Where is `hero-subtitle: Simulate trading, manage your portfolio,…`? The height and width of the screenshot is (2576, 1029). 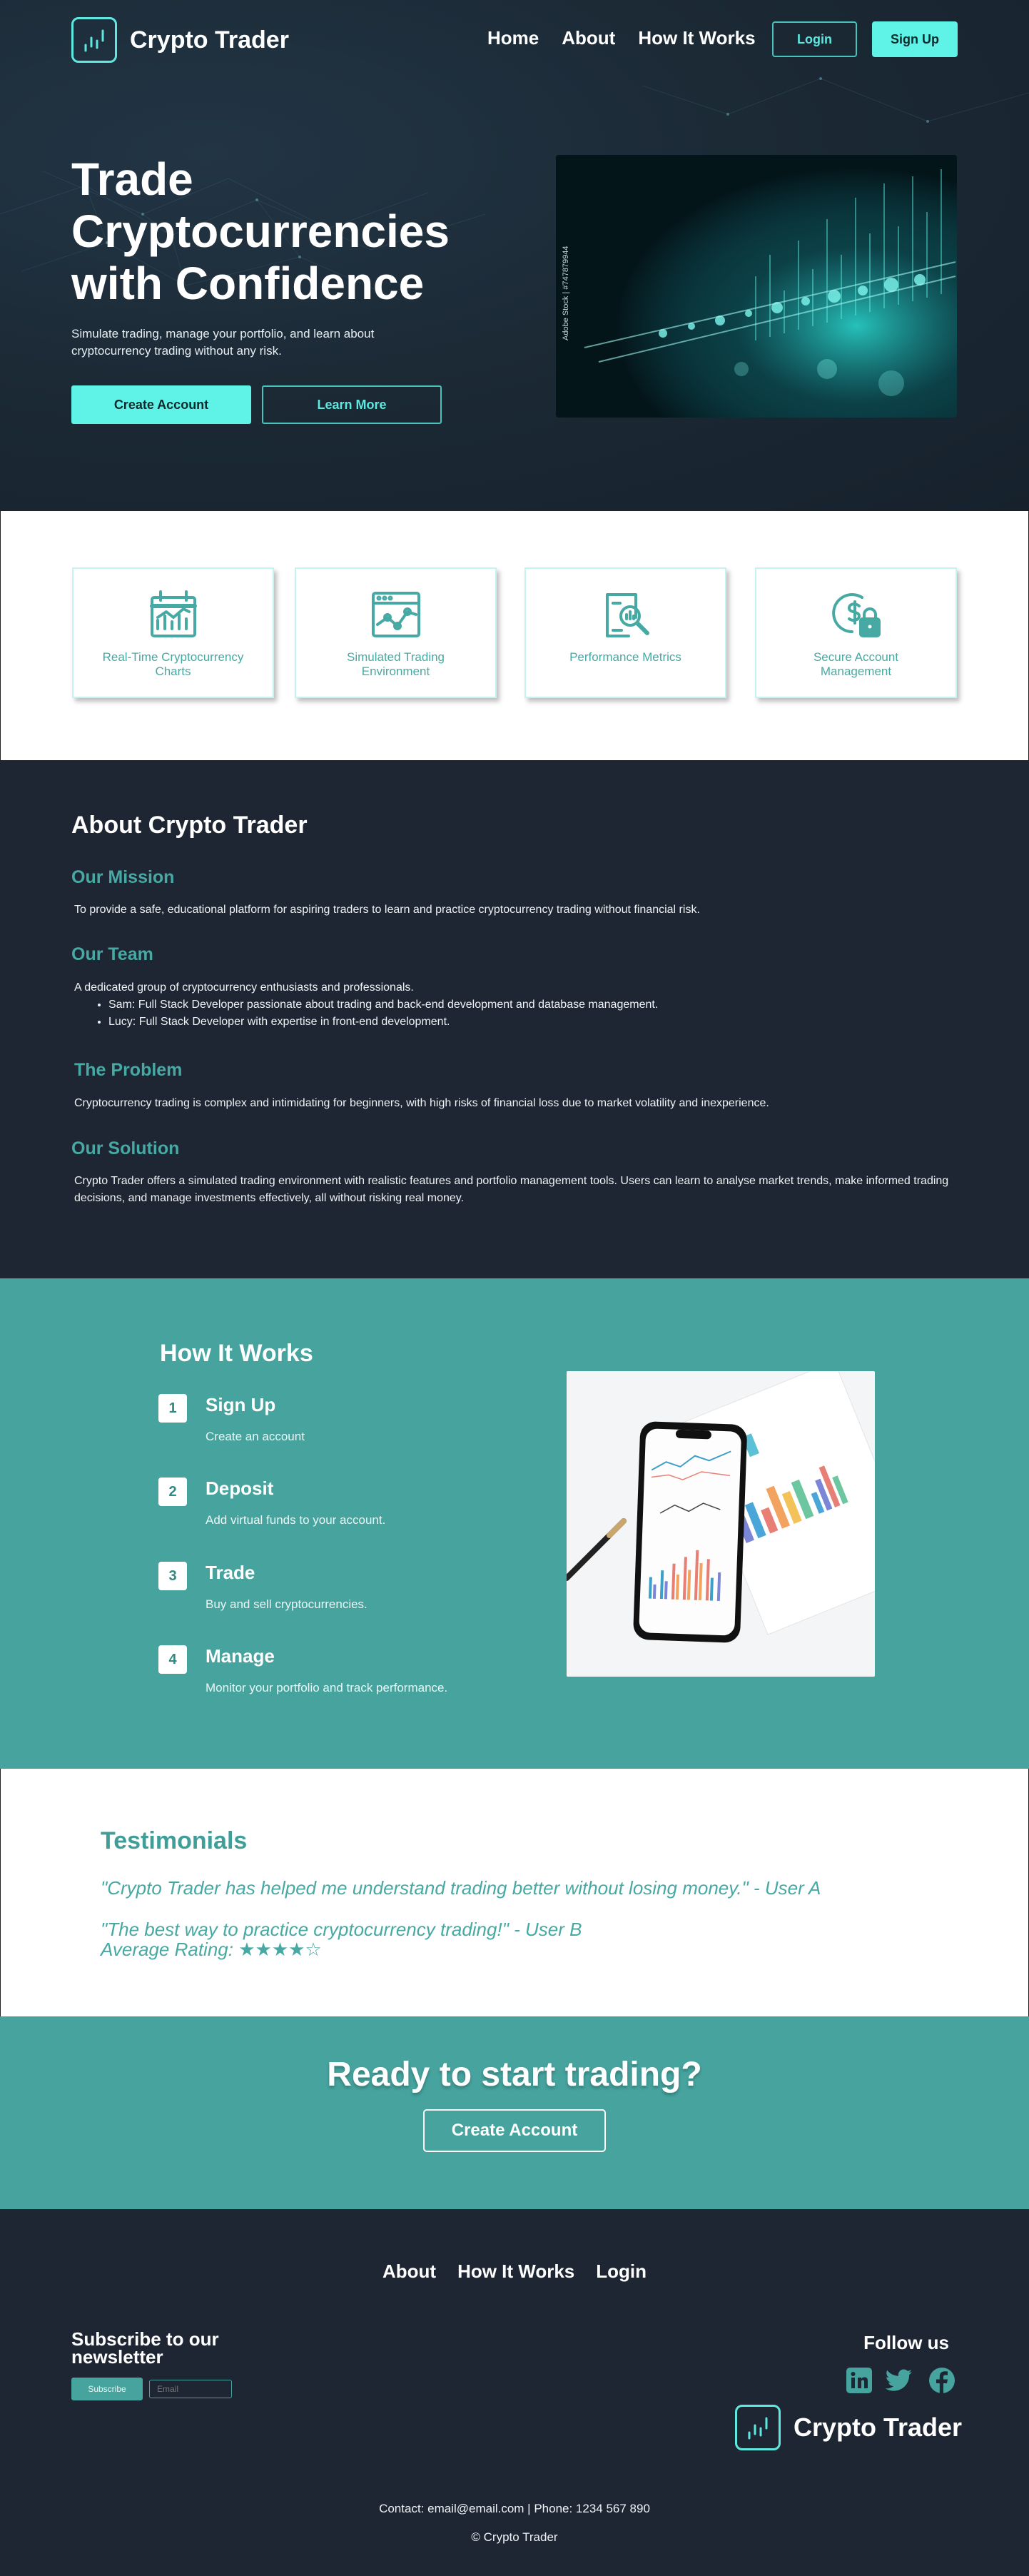
hero-subtitle: Simulate trading, manage your portfolio,… is located at coordinates (223, 342).